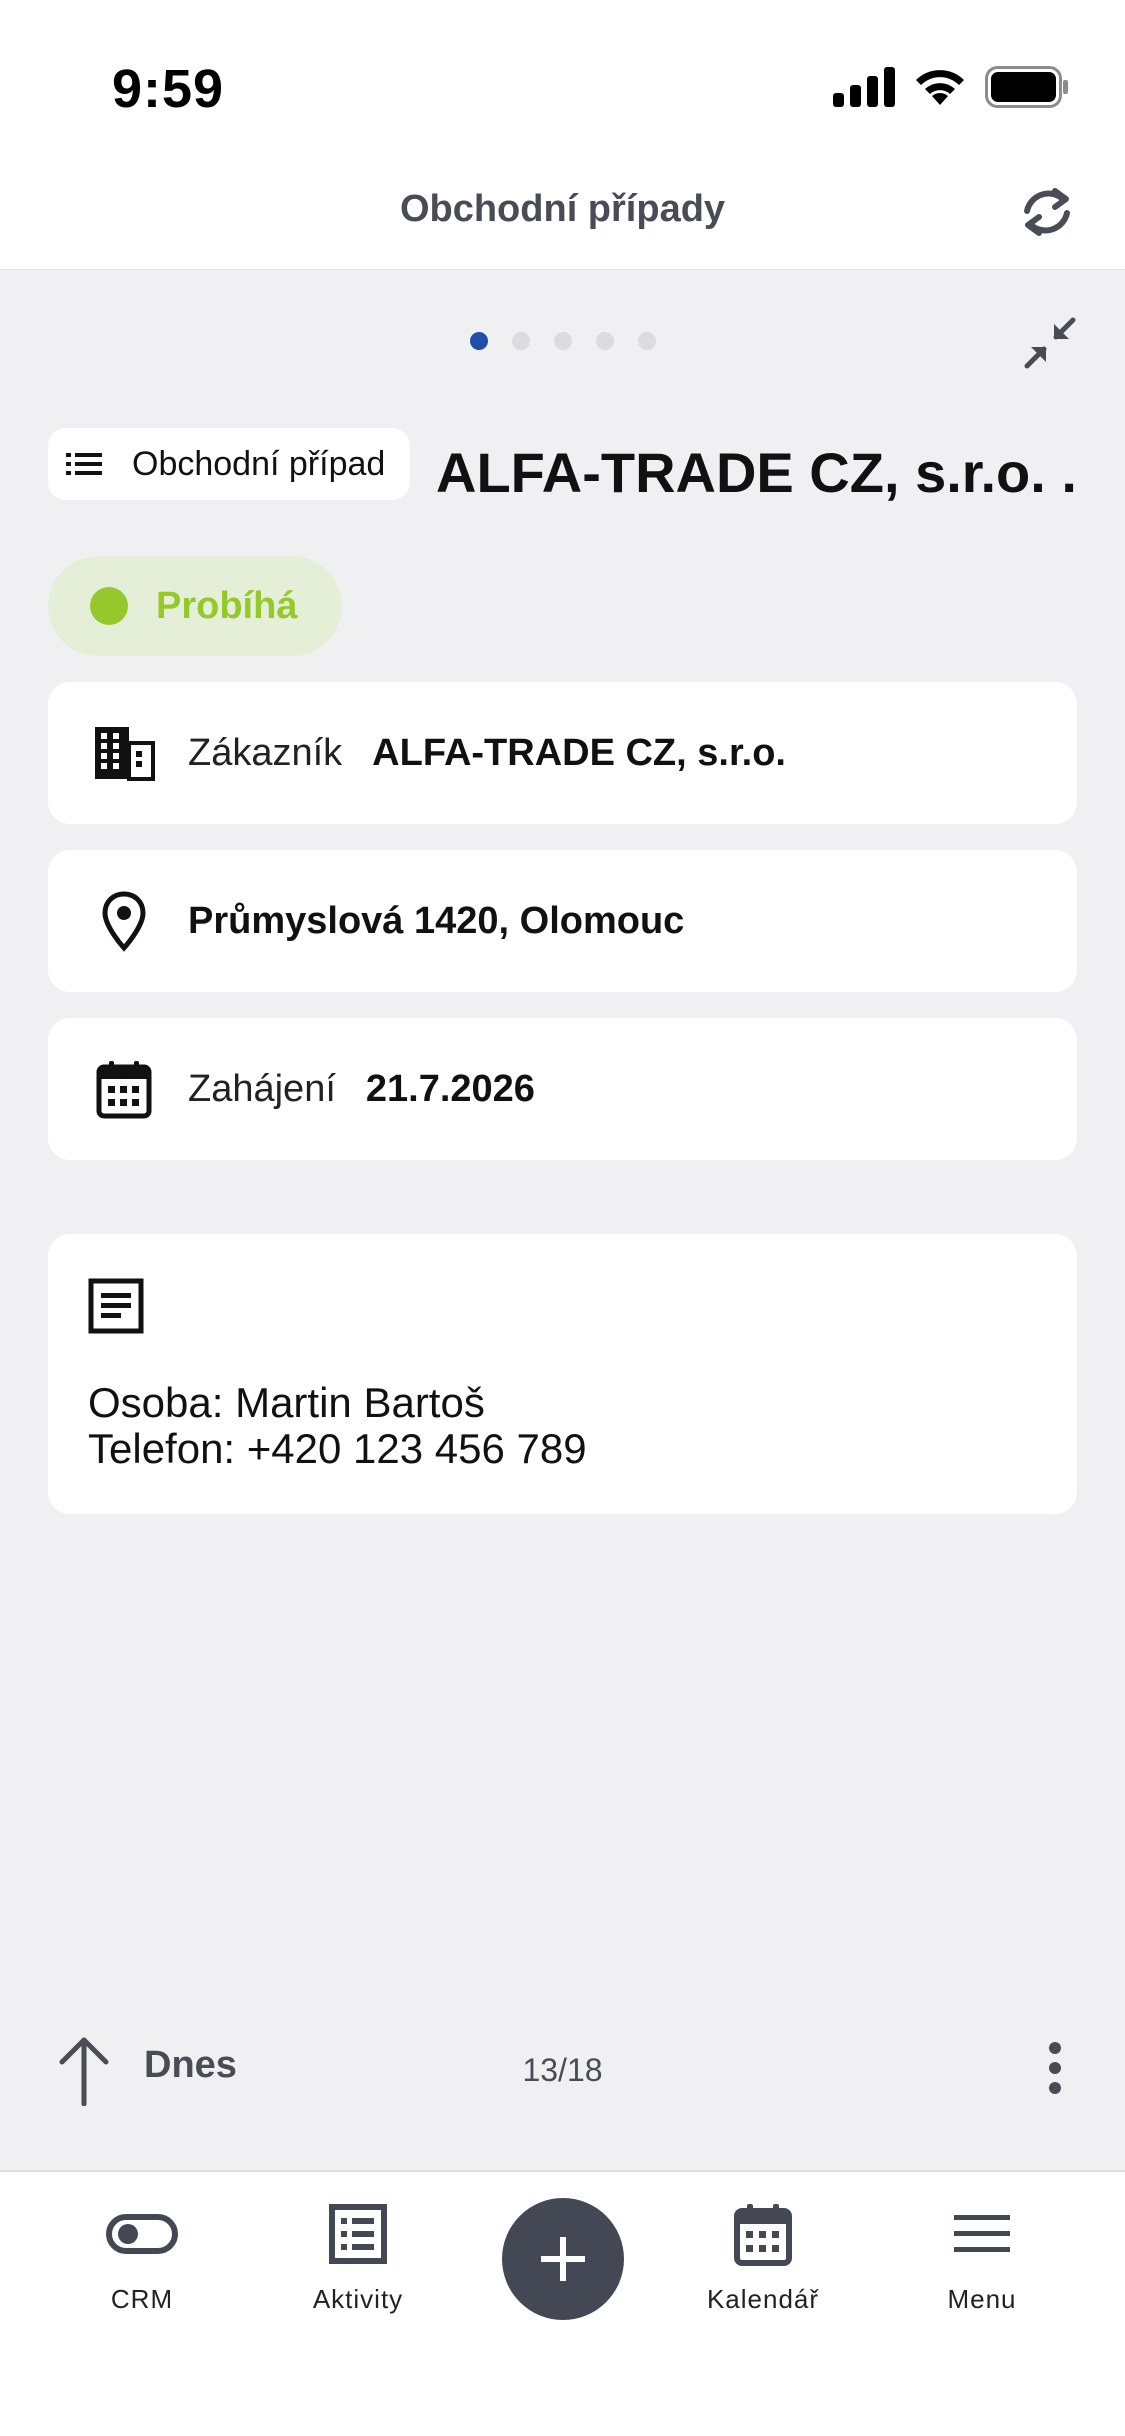 The height and width of the screenshot is (2436, 1125). Describe the element at coordinates (109, 606) in the screenshot. I see `status-dot-icon` at that location.